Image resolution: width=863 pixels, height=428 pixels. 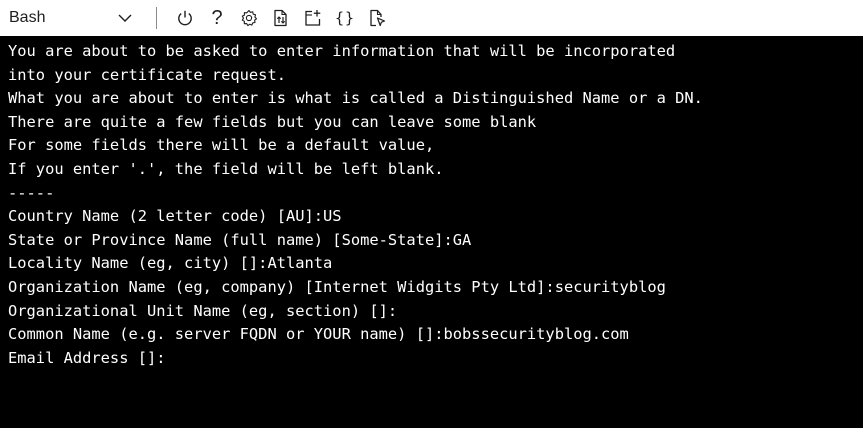 I want to click on upload-download-button, so click(x=281, y=18).